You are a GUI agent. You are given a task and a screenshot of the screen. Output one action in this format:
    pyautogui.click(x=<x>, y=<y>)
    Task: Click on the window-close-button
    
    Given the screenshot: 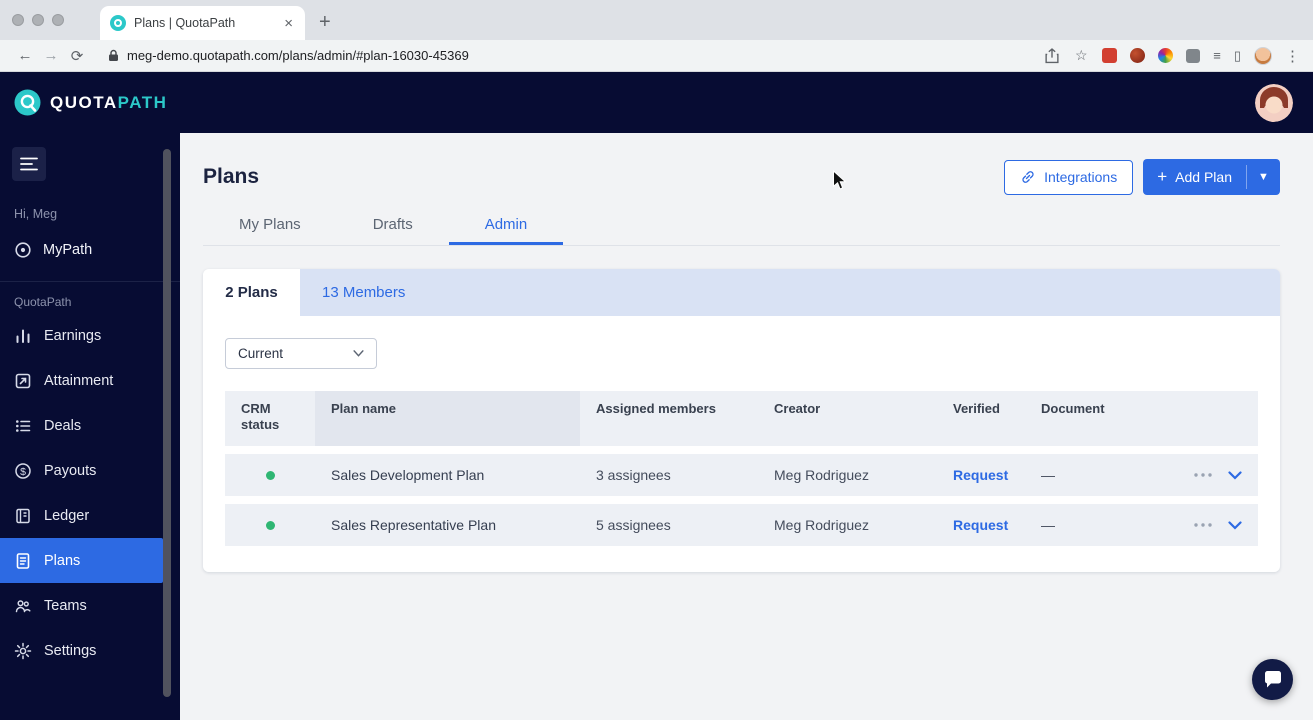 What is the action you would take?
    pyautogui.click(x=18, y=20)
    